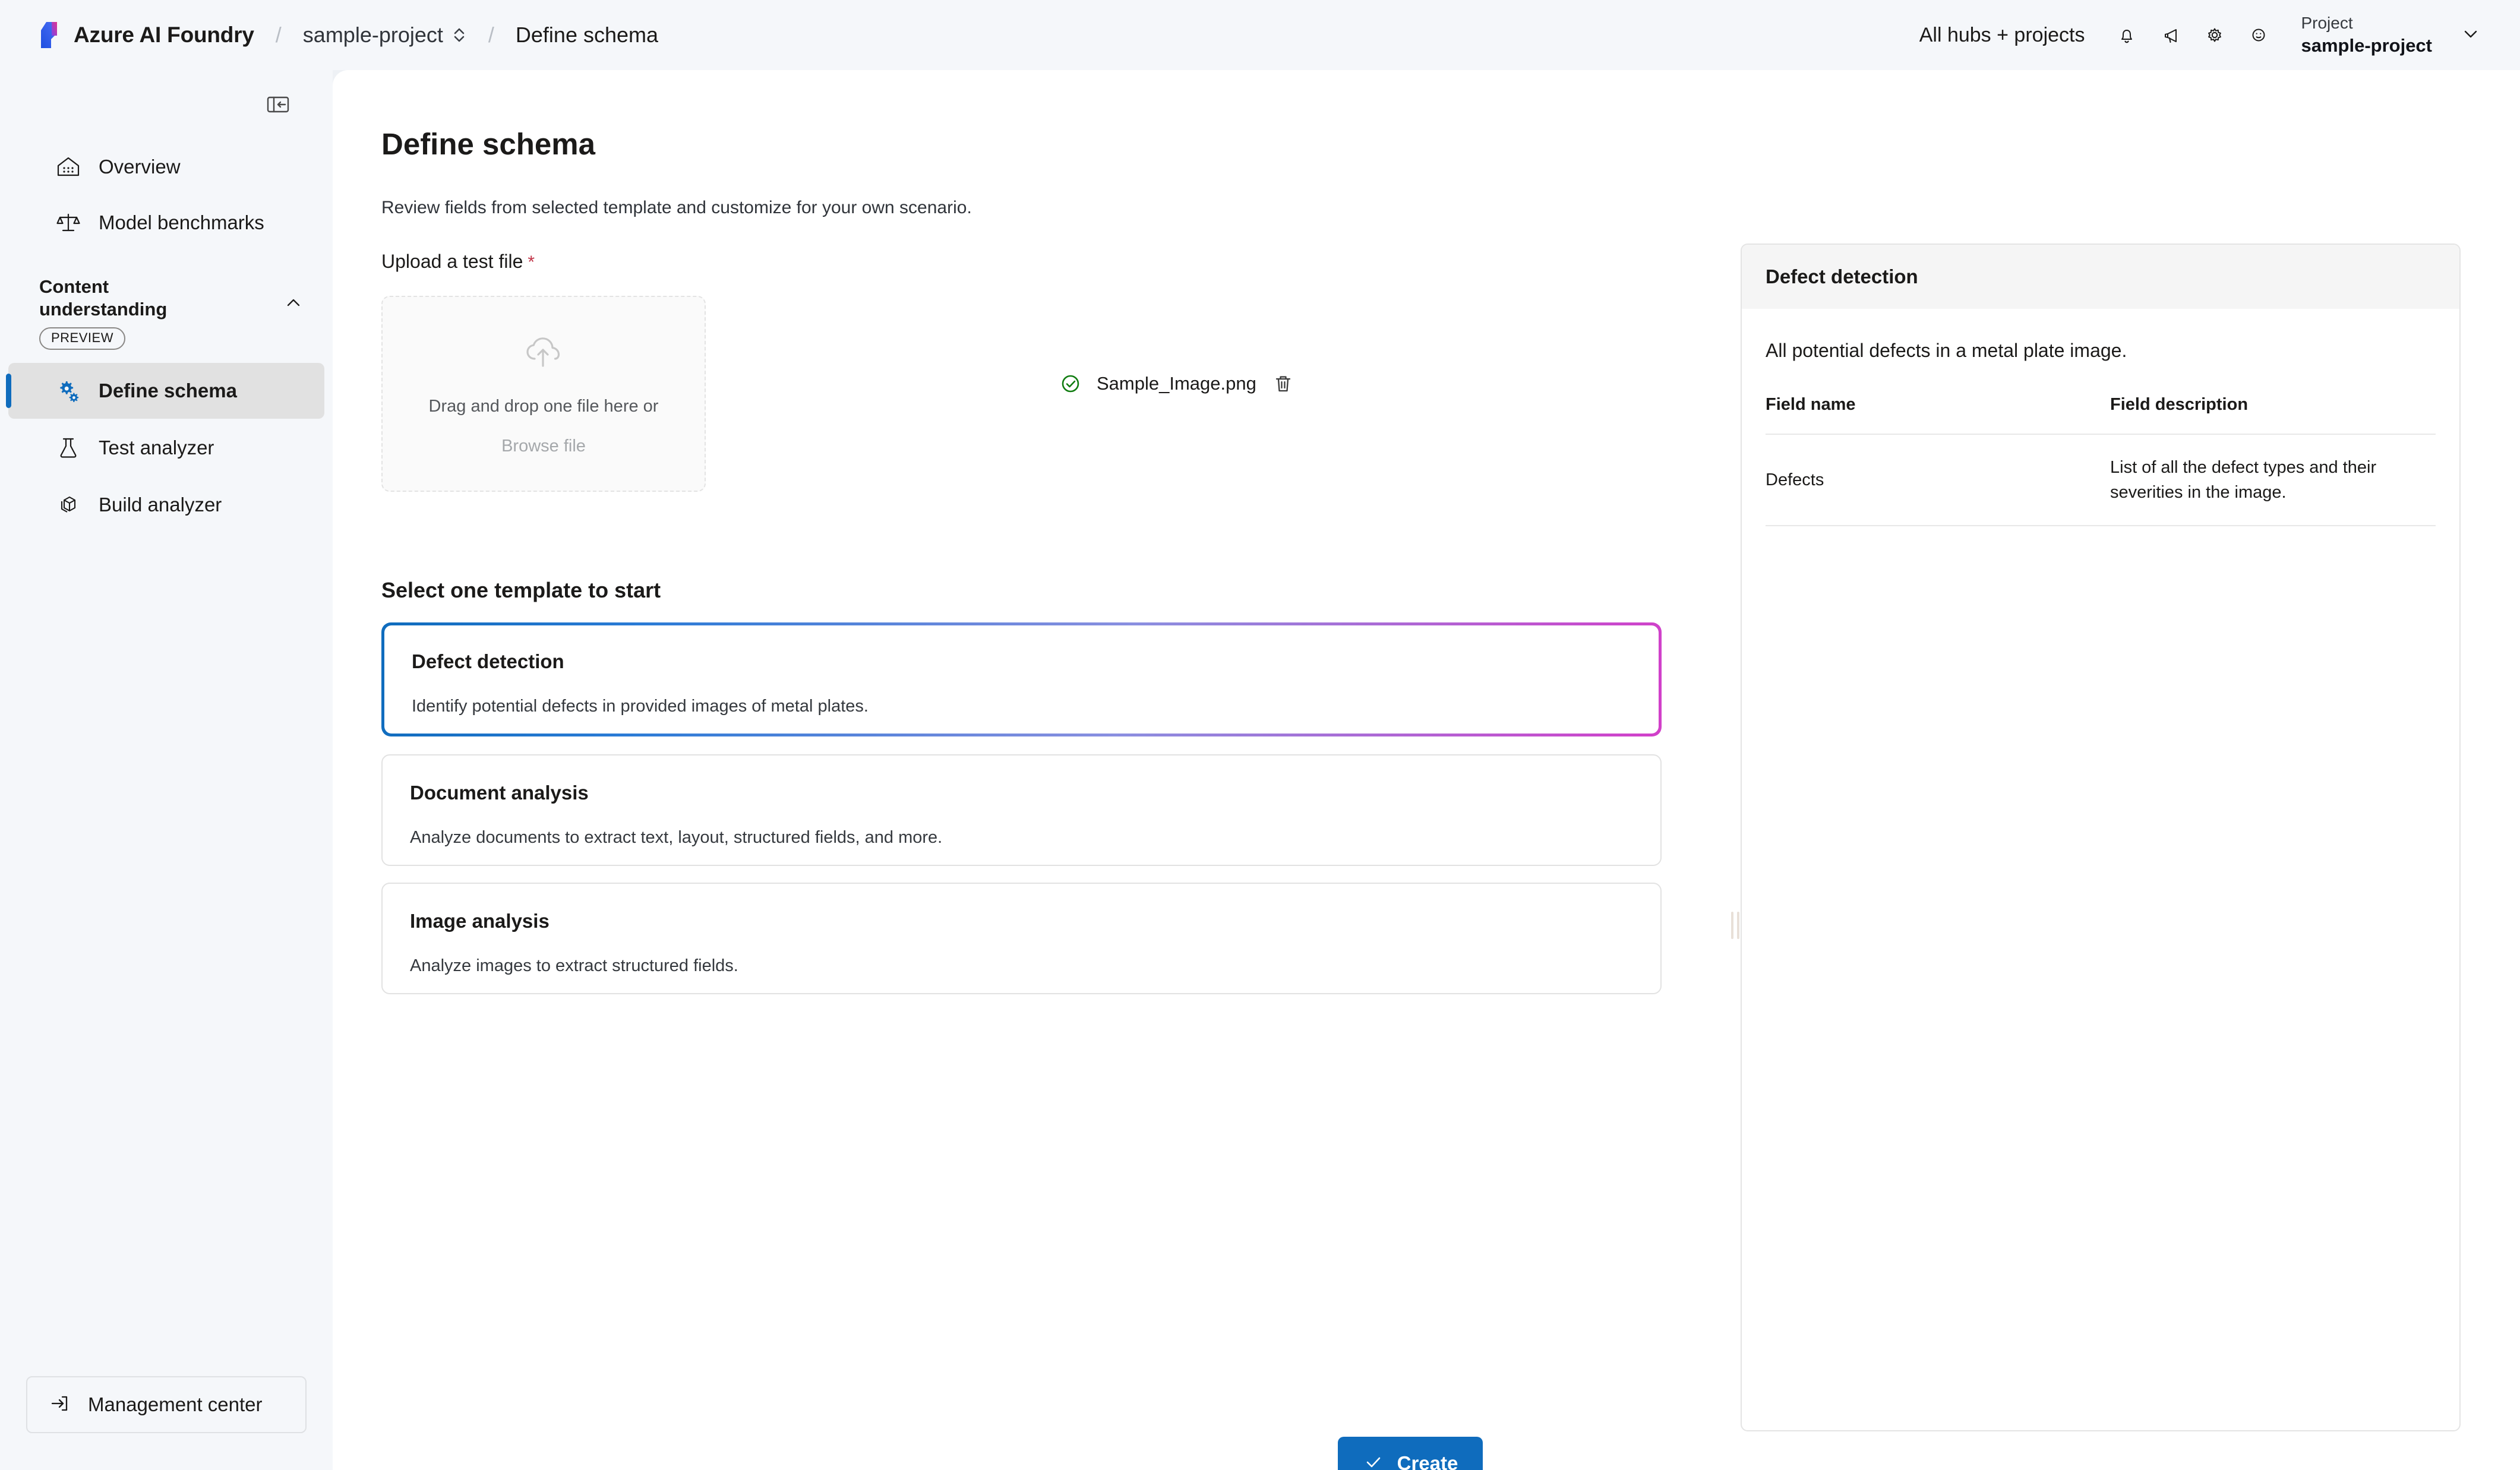  Describe the element at coordinates (60, 1405) in the screenshot. I see `arrow-into-box-icon` at that location.